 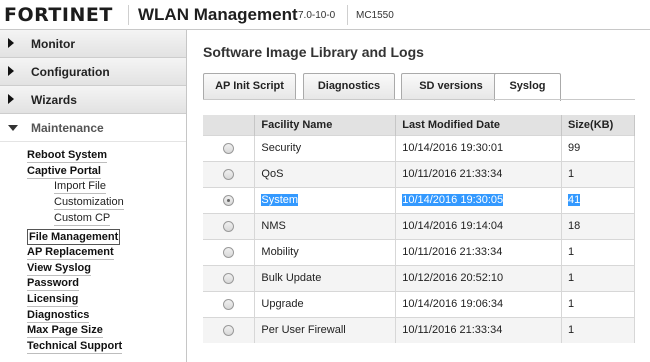 I want to click on sidebar-item-licensing: Licensing, so click(x=53, y=299).